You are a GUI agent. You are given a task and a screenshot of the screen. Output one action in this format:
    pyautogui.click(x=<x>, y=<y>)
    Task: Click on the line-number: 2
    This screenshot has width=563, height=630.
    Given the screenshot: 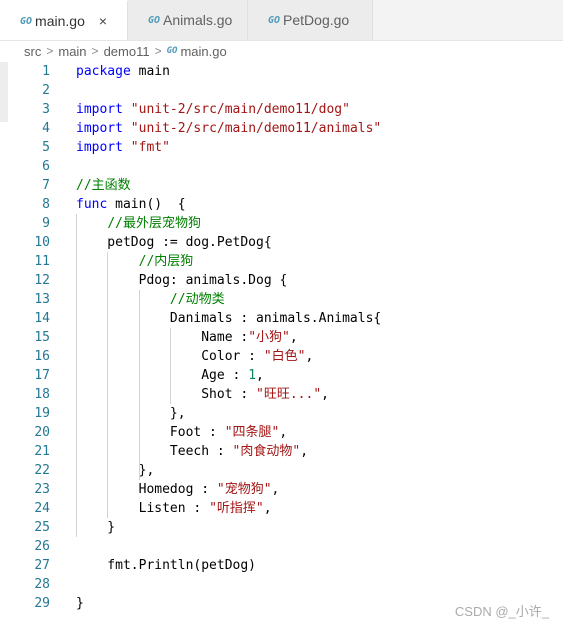 What is the action you would take?
    pyautogui.click(x=46, y=90)
    